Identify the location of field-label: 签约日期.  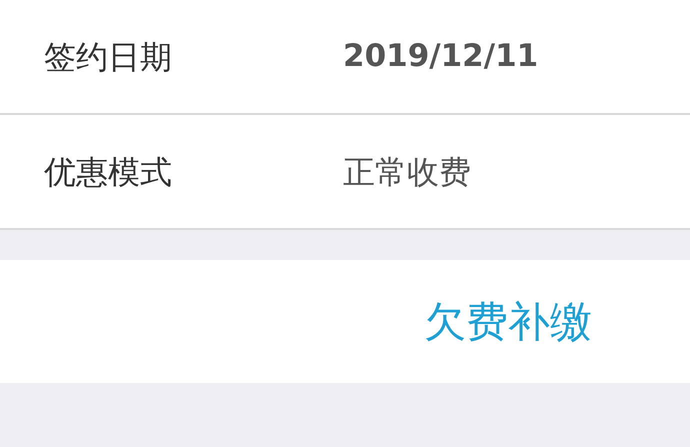
(108, 57).